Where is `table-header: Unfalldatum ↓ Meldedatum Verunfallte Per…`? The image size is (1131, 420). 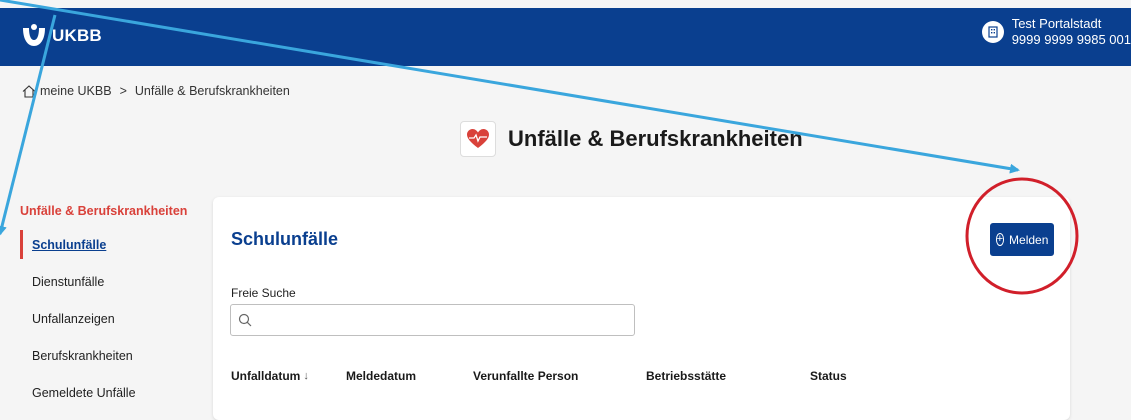
table-header: Unfalldatum ↓ Meldedatum Verunfallte Per… is located at coordinates (570, 376).